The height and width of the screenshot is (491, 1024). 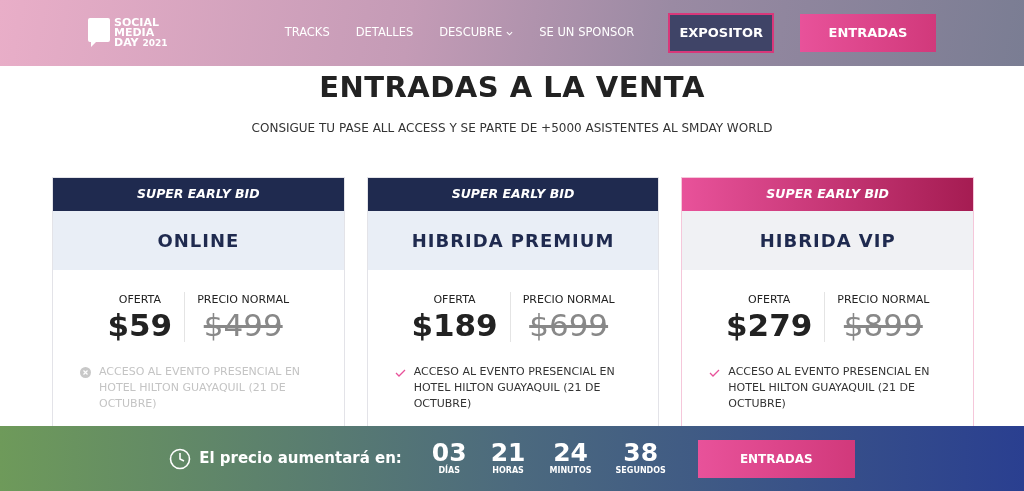 What do you see at coordinates (449, 452) in the screenshot?
I see `countdown-value: 03` at bounding box center [449, 452].